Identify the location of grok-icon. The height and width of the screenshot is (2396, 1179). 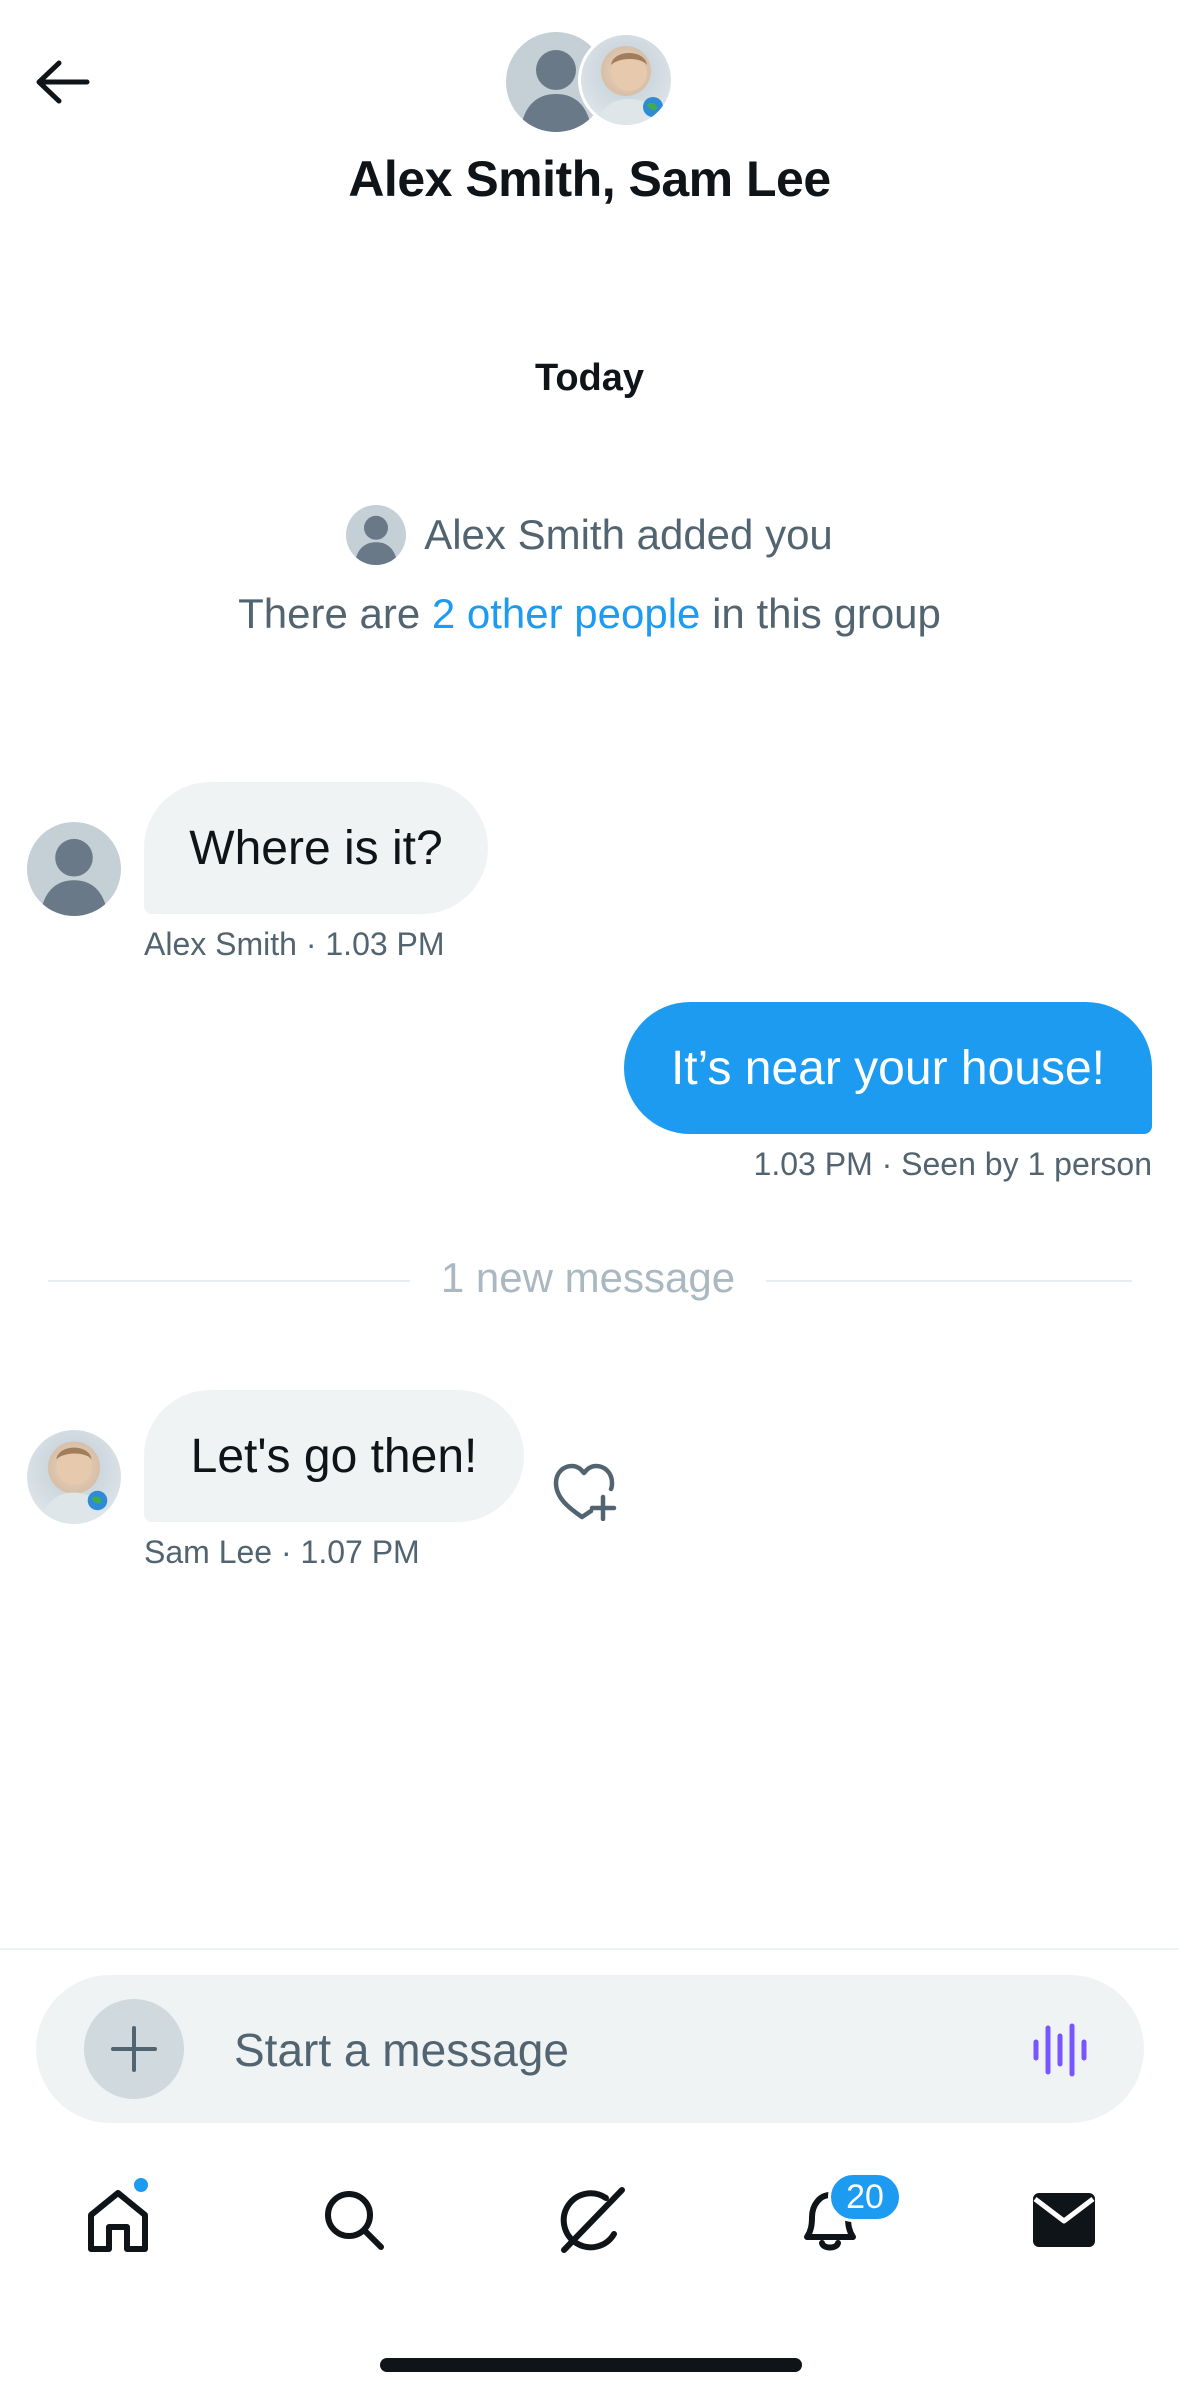
(592, 2220).